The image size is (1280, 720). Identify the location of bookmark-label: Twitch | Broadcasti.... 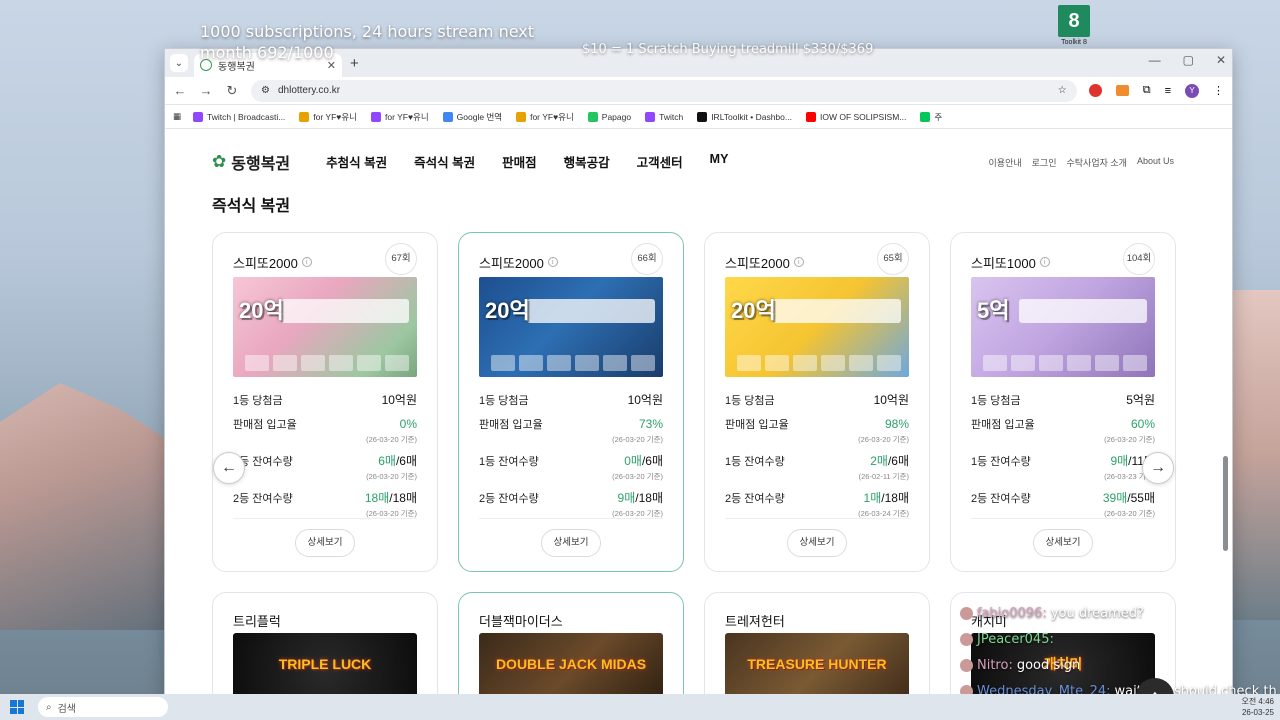
(246, 116).